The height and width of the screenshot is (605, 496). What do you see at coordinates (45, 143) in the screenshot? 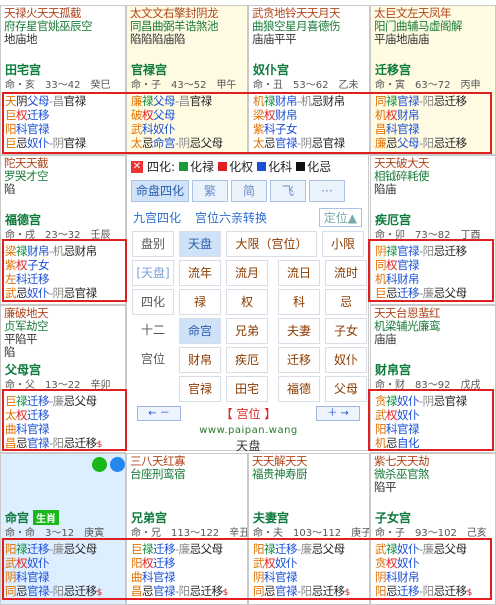
I see `sihua-row: 巨忌奴仆-阴官禄` at bounding box center [45, 143].